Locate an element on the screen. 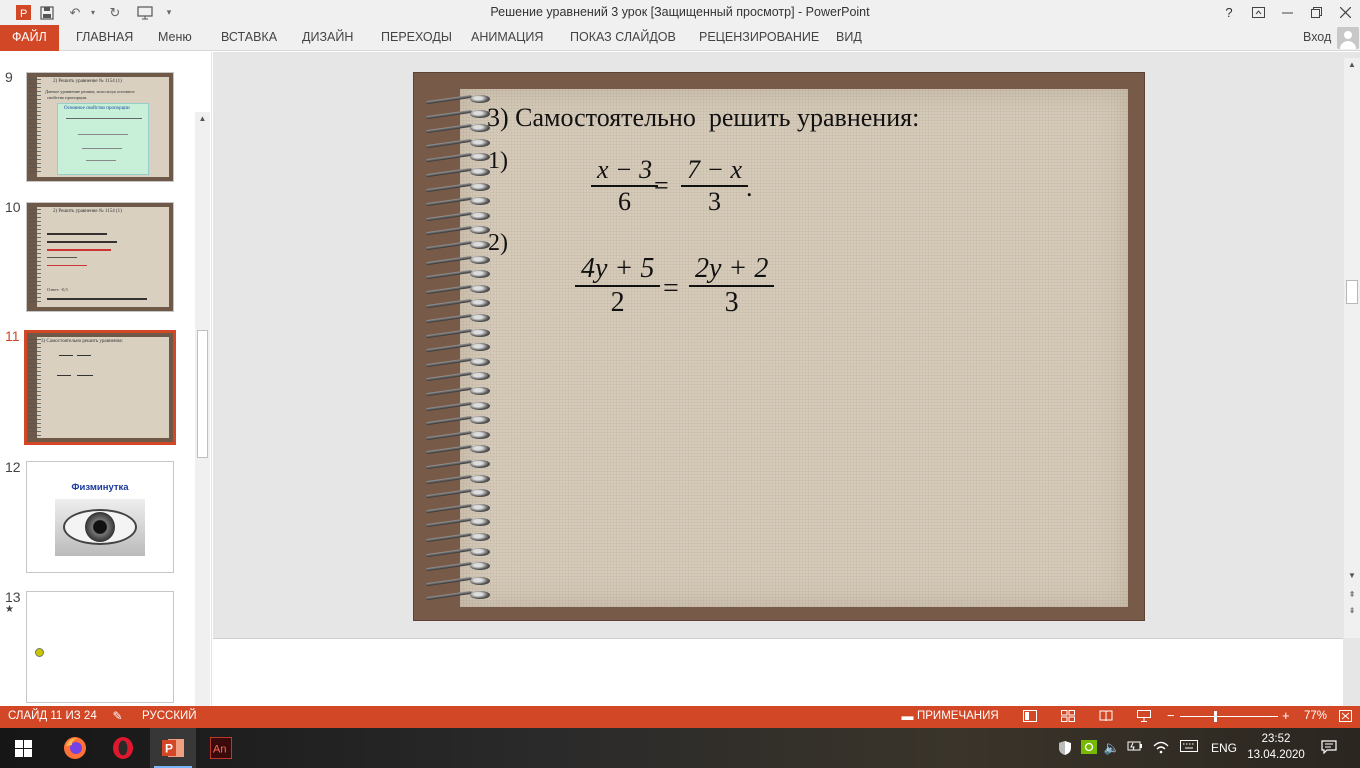 This screenshot has height=768, width=1360. previous-slide-icon: ⇞ is located at coordinates (1352, 595).